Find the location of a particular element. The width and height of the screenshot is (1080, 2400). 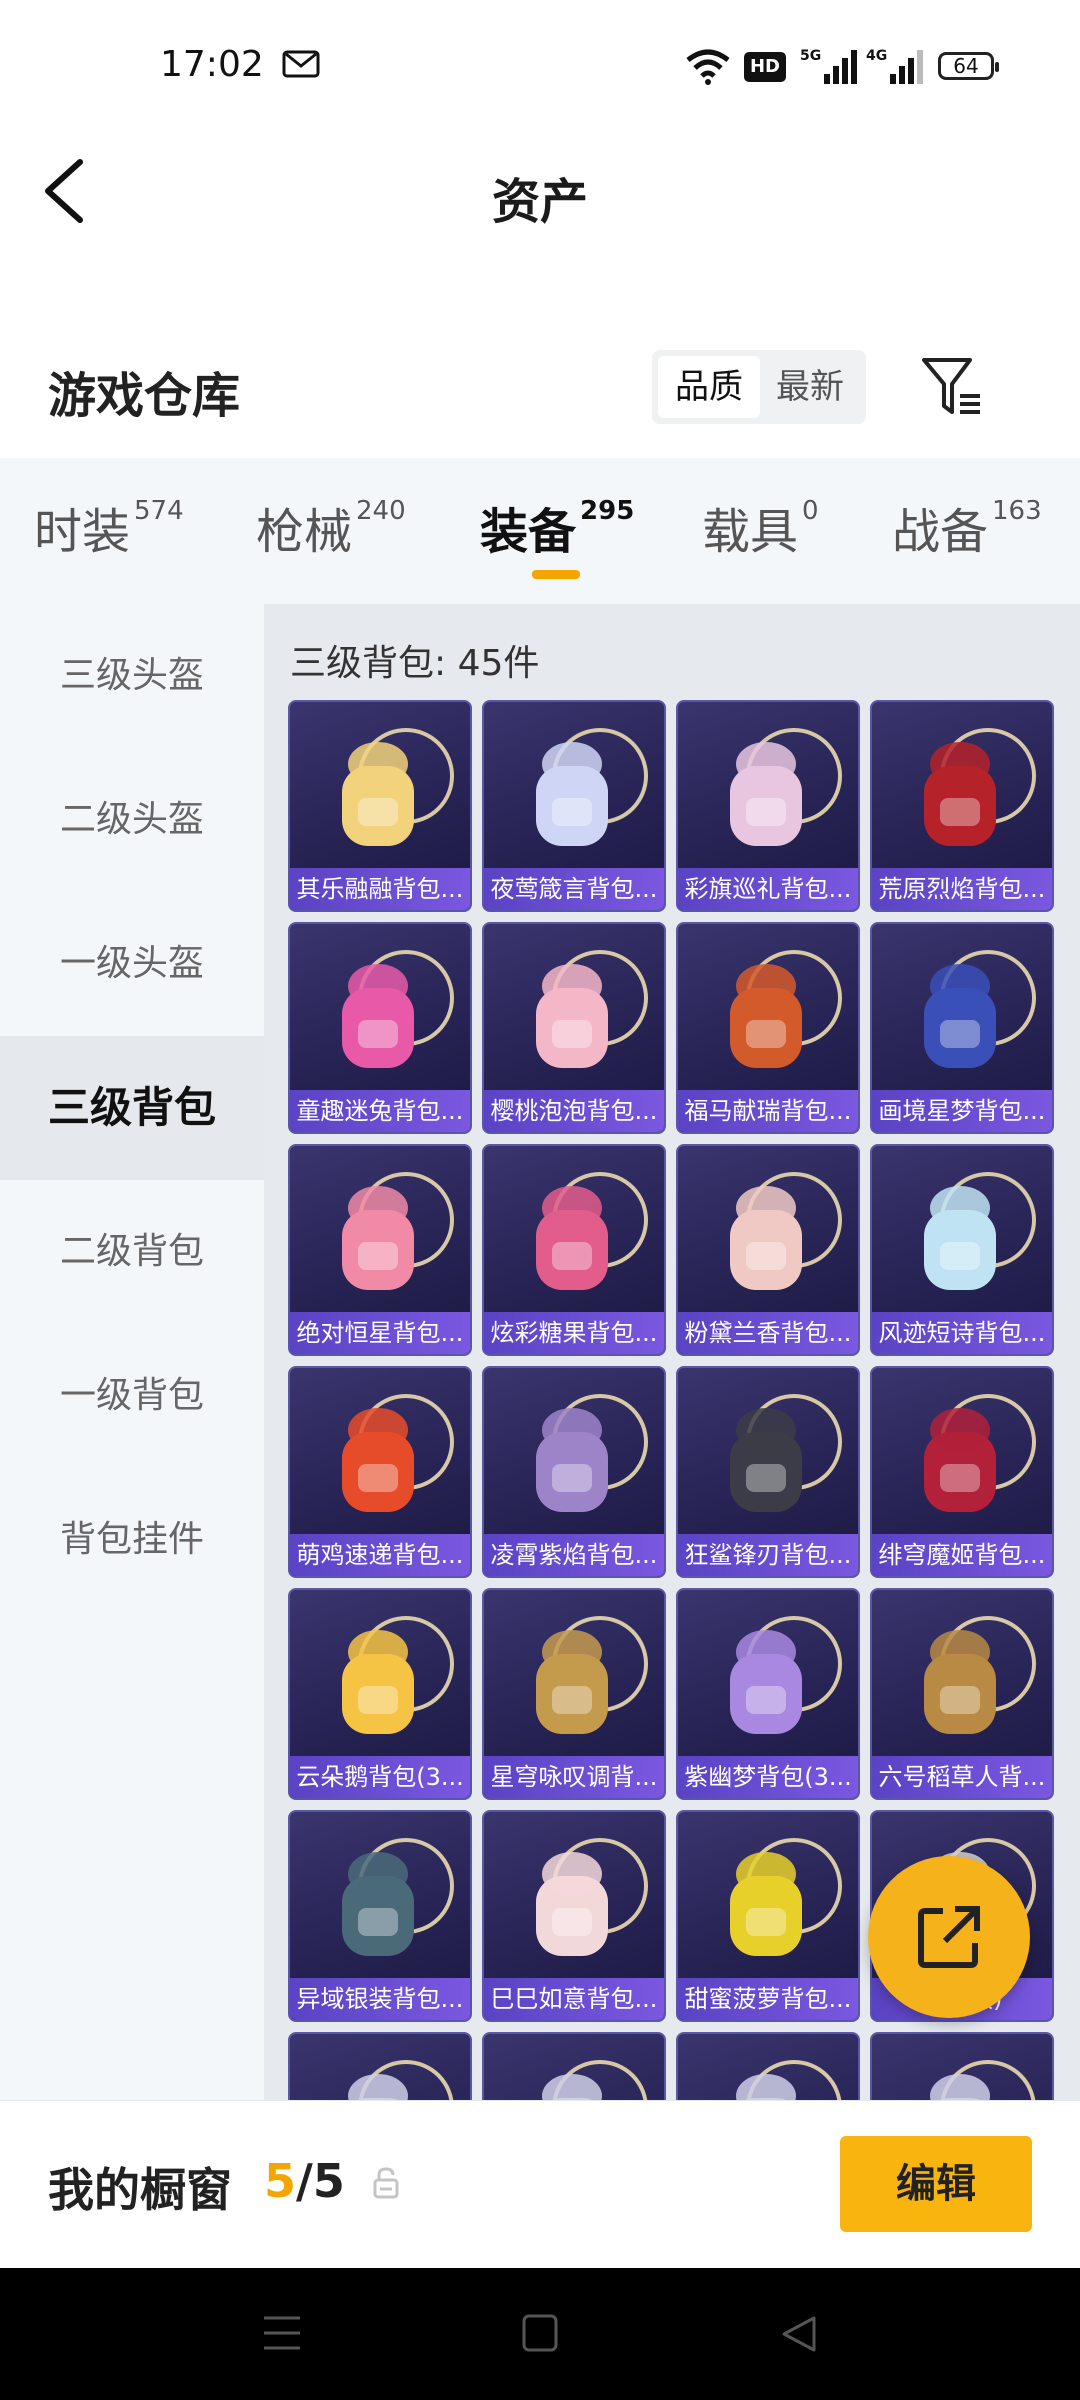

tab-guns: 枪械 240 is located at coordinates (331, 527).